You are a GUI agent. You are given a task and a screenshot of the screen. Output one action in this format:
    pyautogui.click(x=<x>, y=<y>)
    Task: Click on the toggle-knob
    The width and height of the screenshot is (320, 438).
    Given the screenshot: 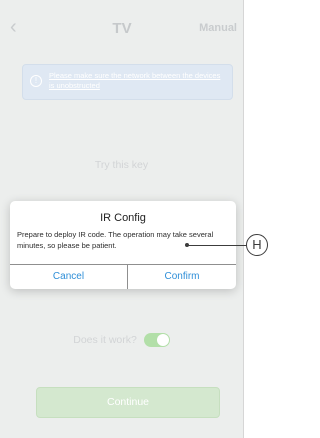 What is the action you would take?
    pyautogui.click(x=162, y=340)
    